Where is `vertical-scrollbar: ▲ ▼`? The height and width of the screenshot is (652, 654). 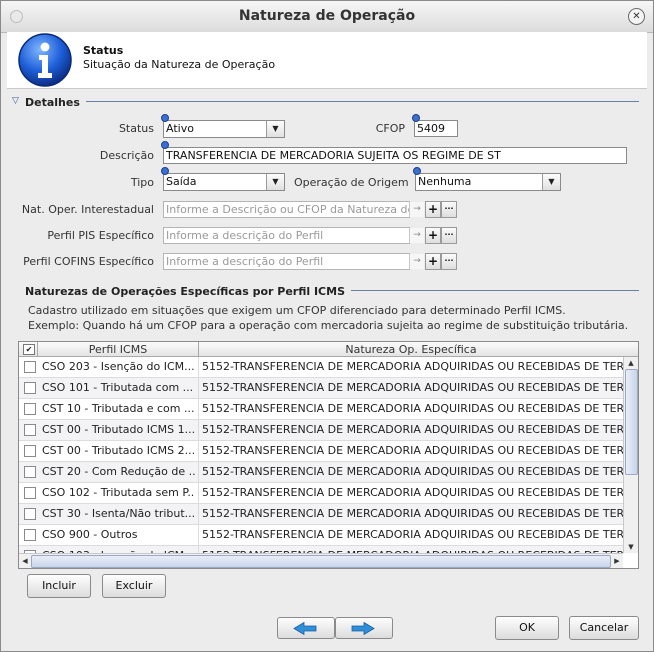 vertical-scrollbar: ▲ ▼ is located at coordinates (630, 455).